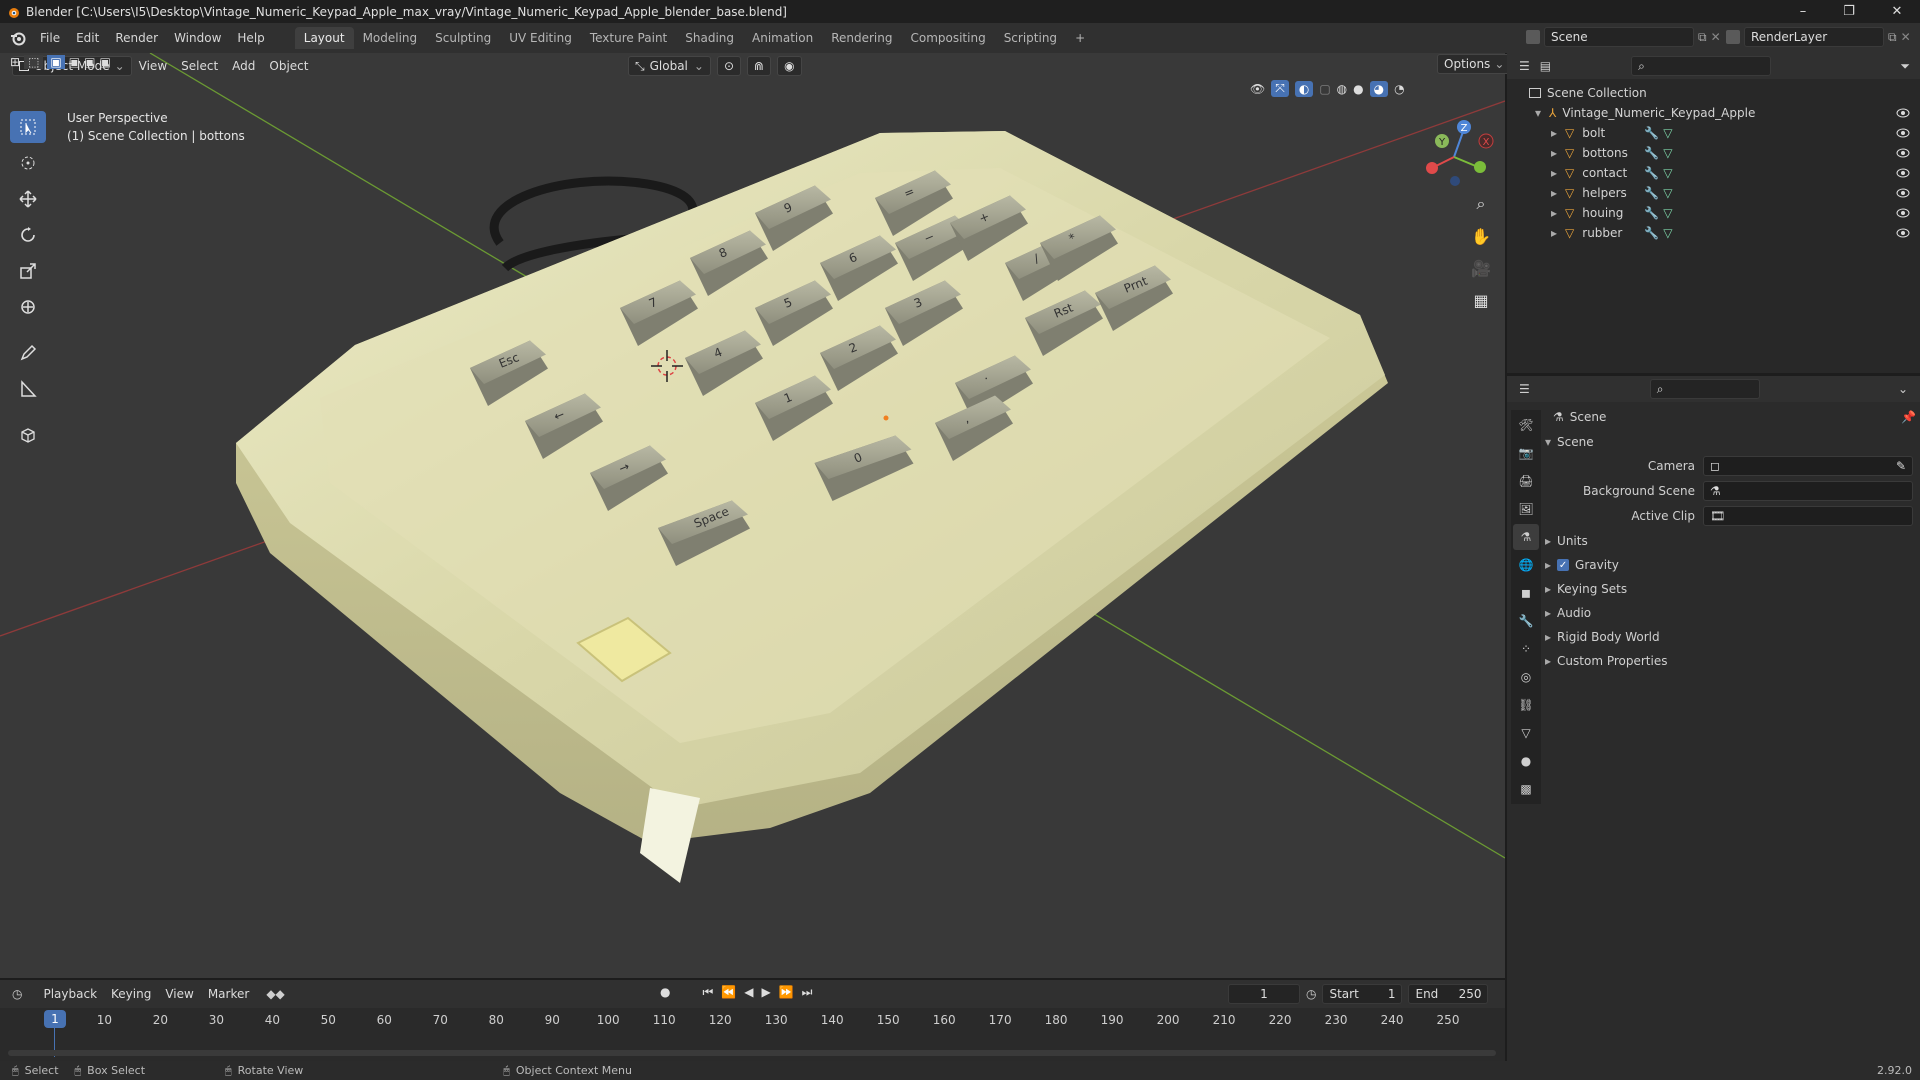 Image resolution: width=1920 pixels, height=1080 pixels. What do you see at coordinates (250, 38) in the screenshot?
I see `menu-help: Help` at bounding box center [250, 38].